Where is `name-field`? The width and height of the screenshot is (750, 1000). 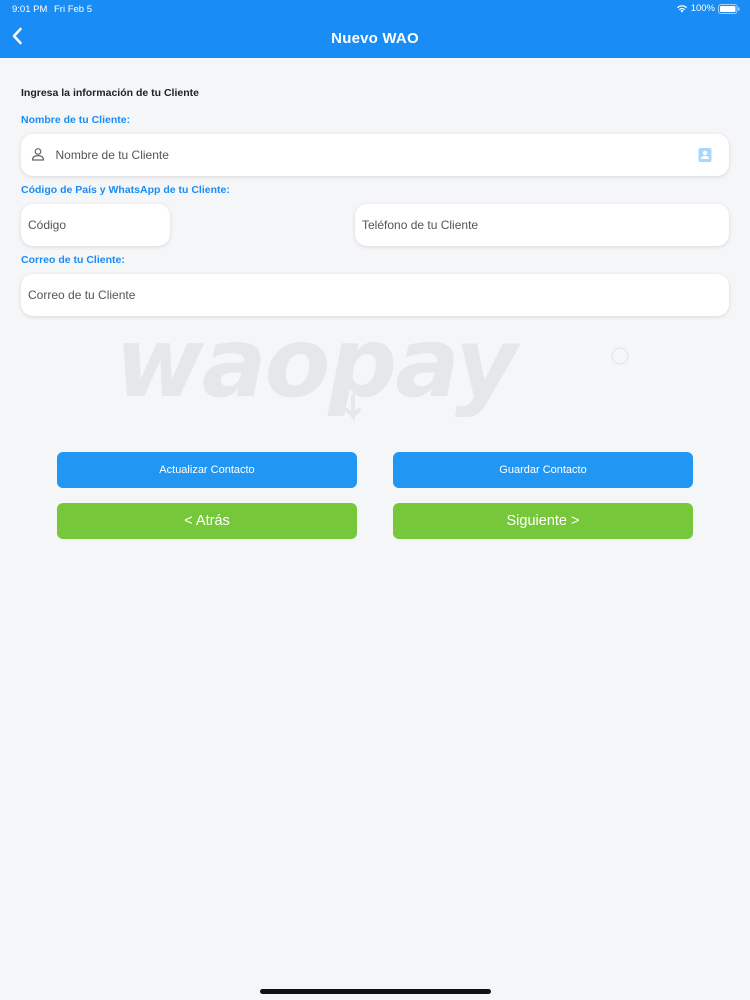 name-field is located at coordinates (375, 155).